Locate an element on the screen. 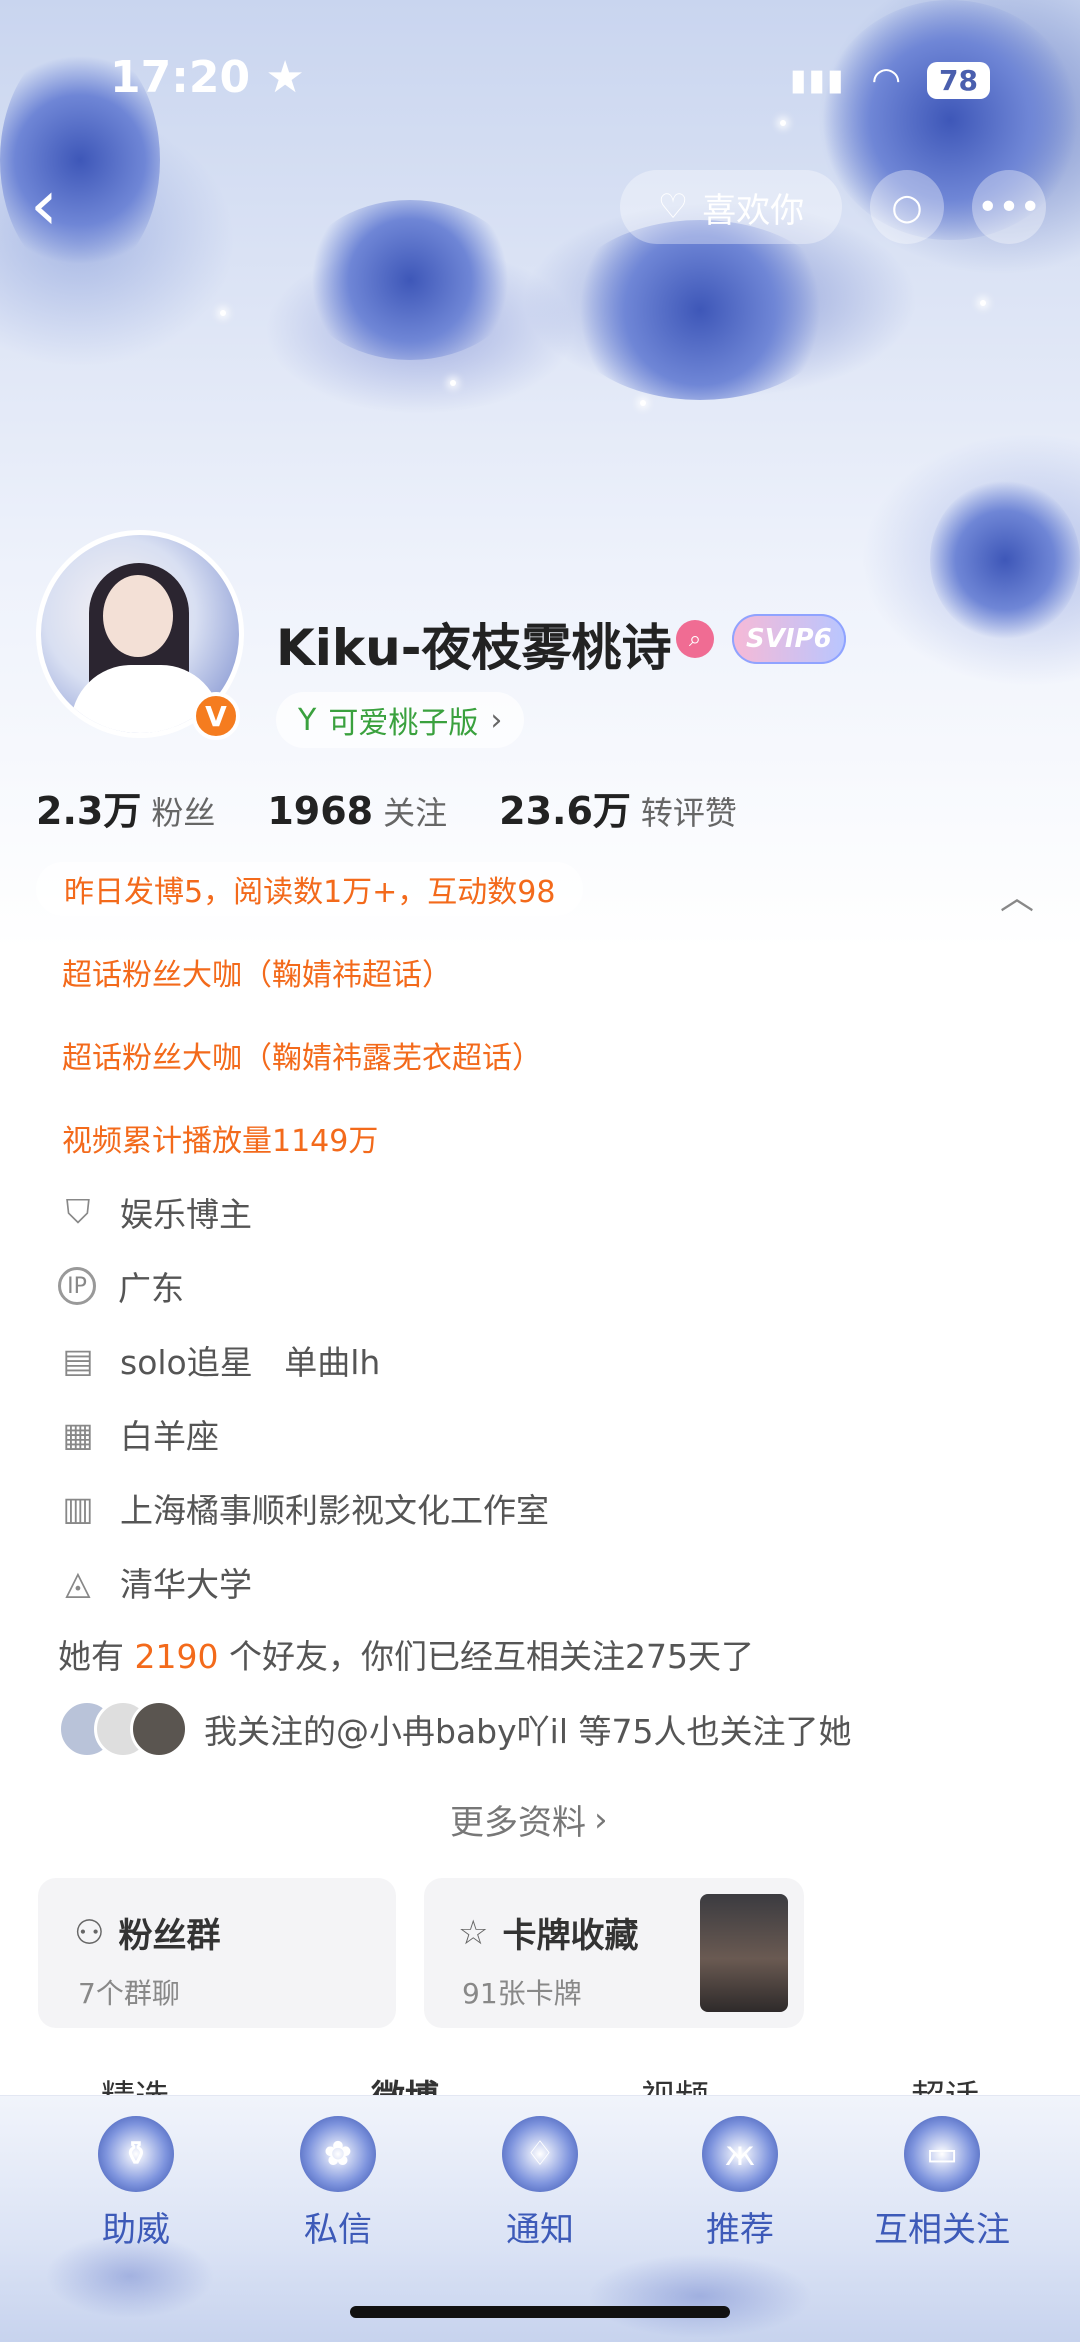  nav-notifications: ♢ 通知 is located at coordinates (540, 2183).